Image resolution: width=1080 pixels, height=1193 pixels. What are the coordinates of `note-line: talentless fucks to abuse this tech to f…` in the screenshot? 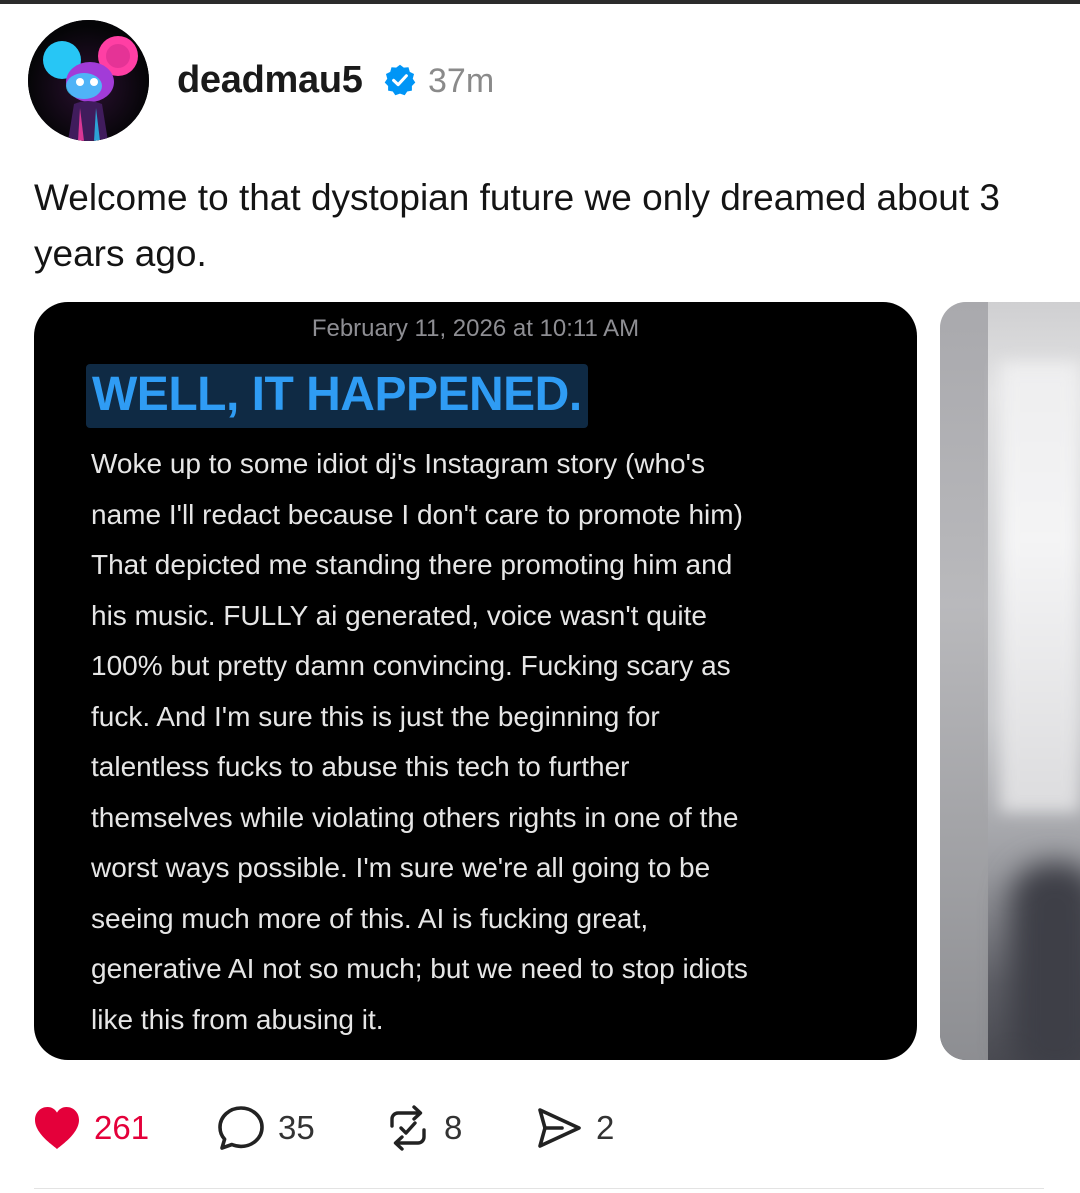 It's located at (360, 766).